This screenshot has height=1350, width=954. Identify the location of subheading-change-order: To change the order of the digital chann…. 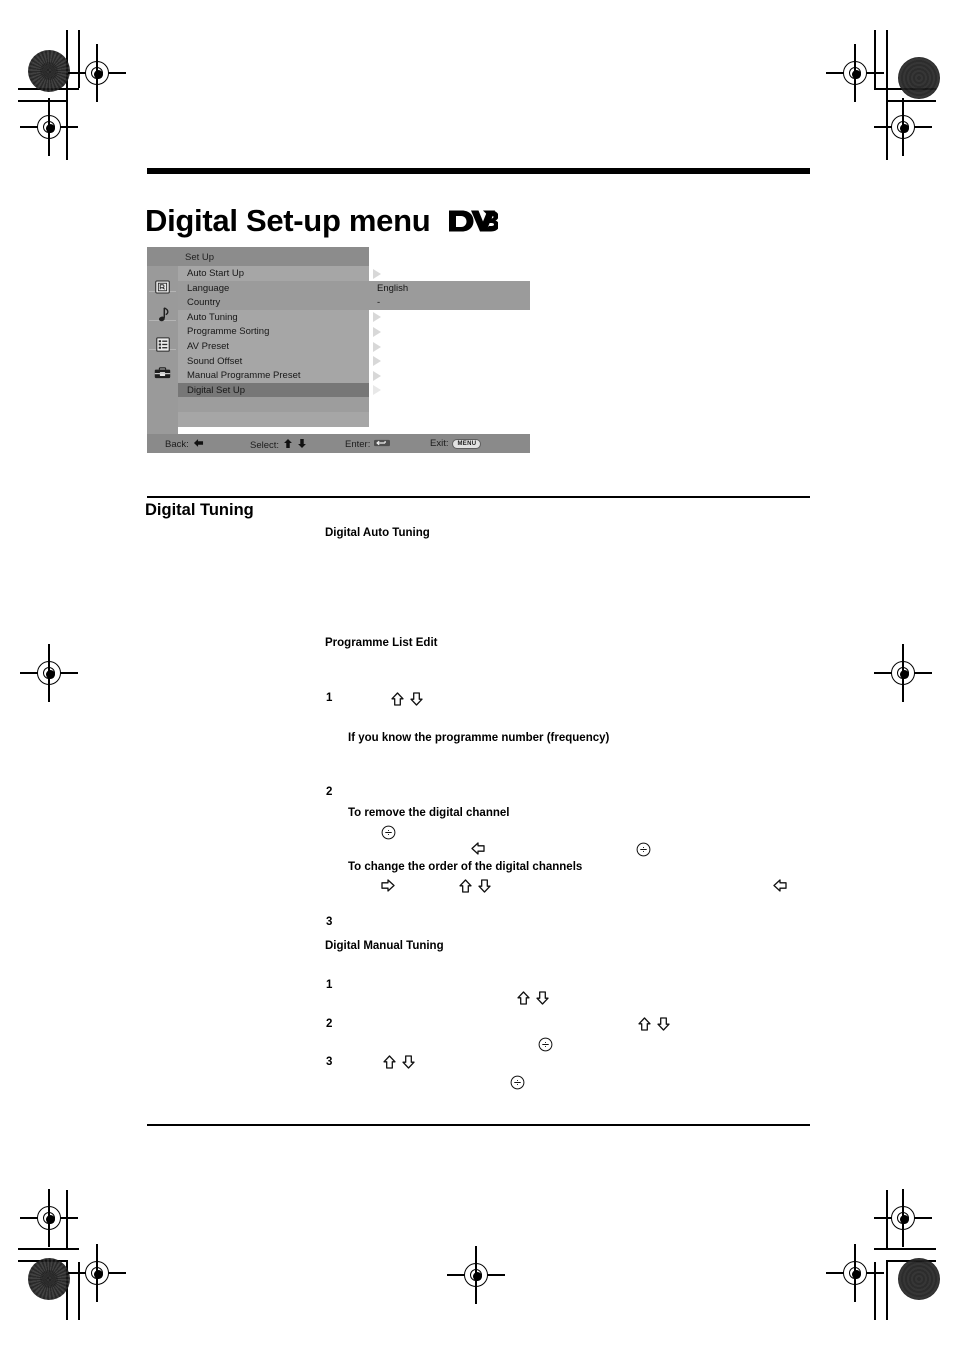
(465, 867).